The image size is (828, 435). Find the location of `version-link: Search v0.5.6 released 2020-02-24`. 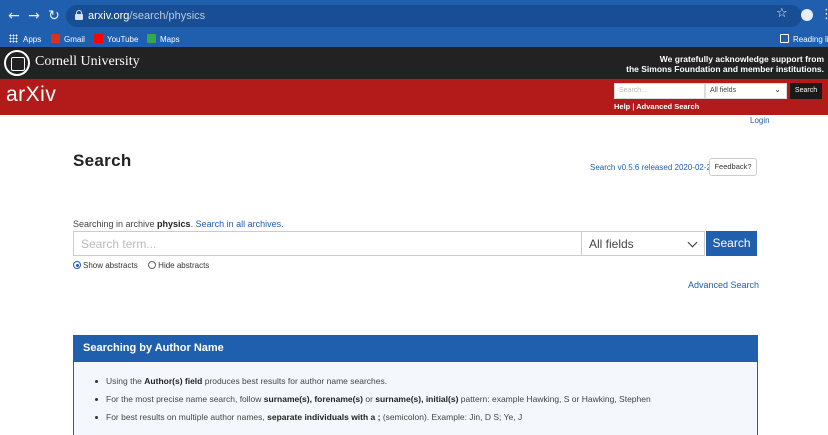

version-link: Search v0.5.6 released 2020-02-24 is located at coordinates (652, 167).